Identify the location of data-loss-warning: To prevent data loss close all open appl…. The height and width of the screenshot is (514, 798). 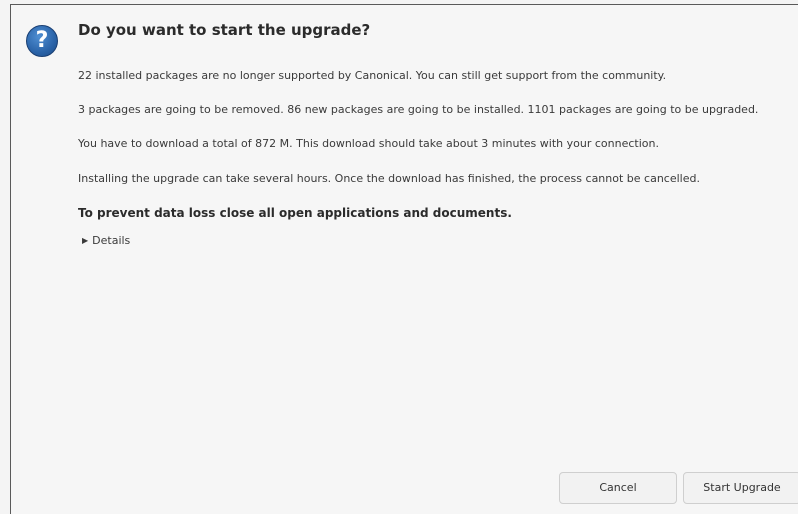
(295, 213).